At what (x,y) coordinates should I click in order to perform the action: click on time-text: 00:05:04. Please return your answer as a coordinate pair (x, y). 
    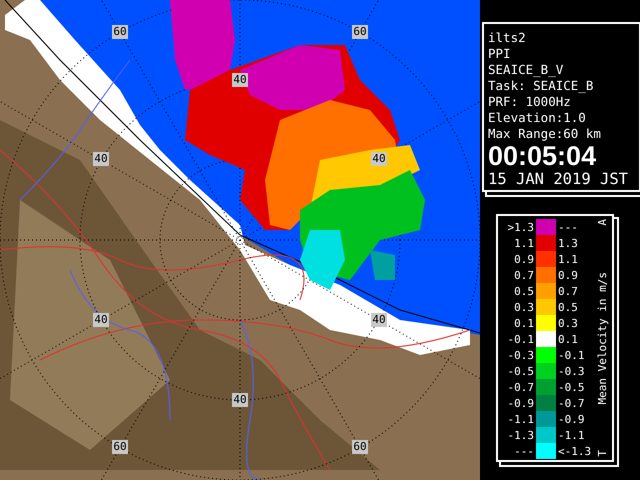
    Looking at the image, I should click on (543, 156).